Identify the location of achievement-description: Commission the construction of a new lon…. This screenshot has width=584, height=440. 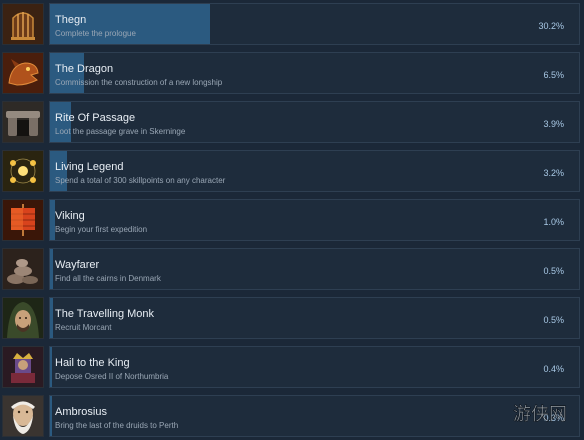
(139, 82).